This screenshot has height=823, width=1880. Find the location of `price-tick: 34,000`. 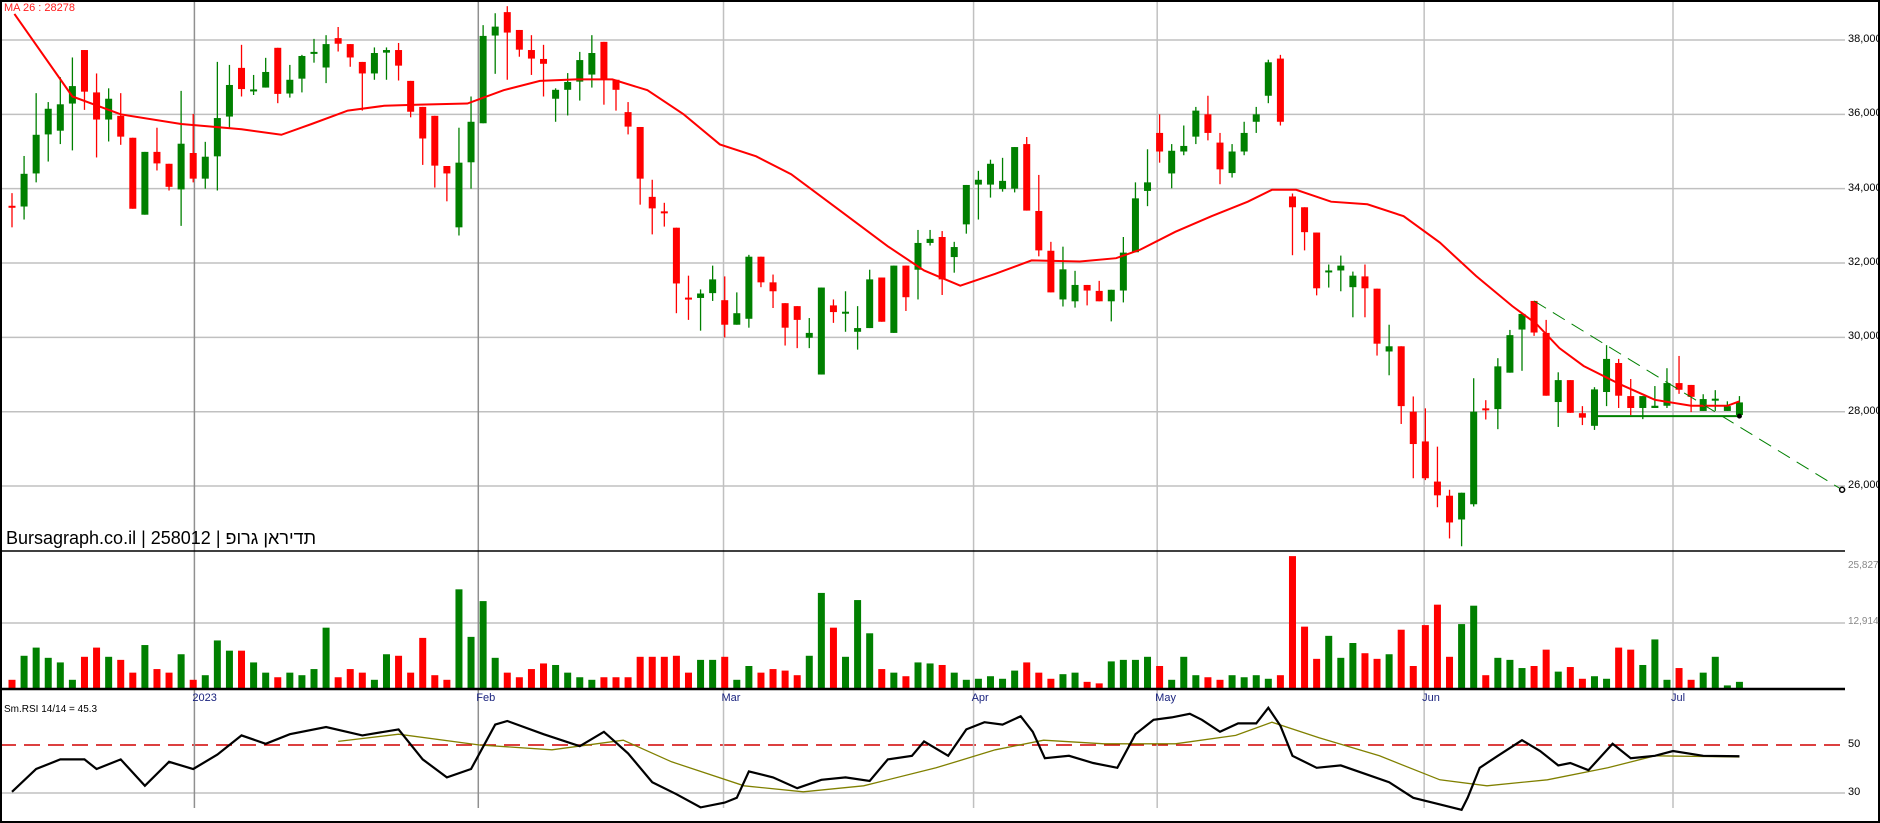

price-tick: 34,000 is located at coordinates (1864, 187).